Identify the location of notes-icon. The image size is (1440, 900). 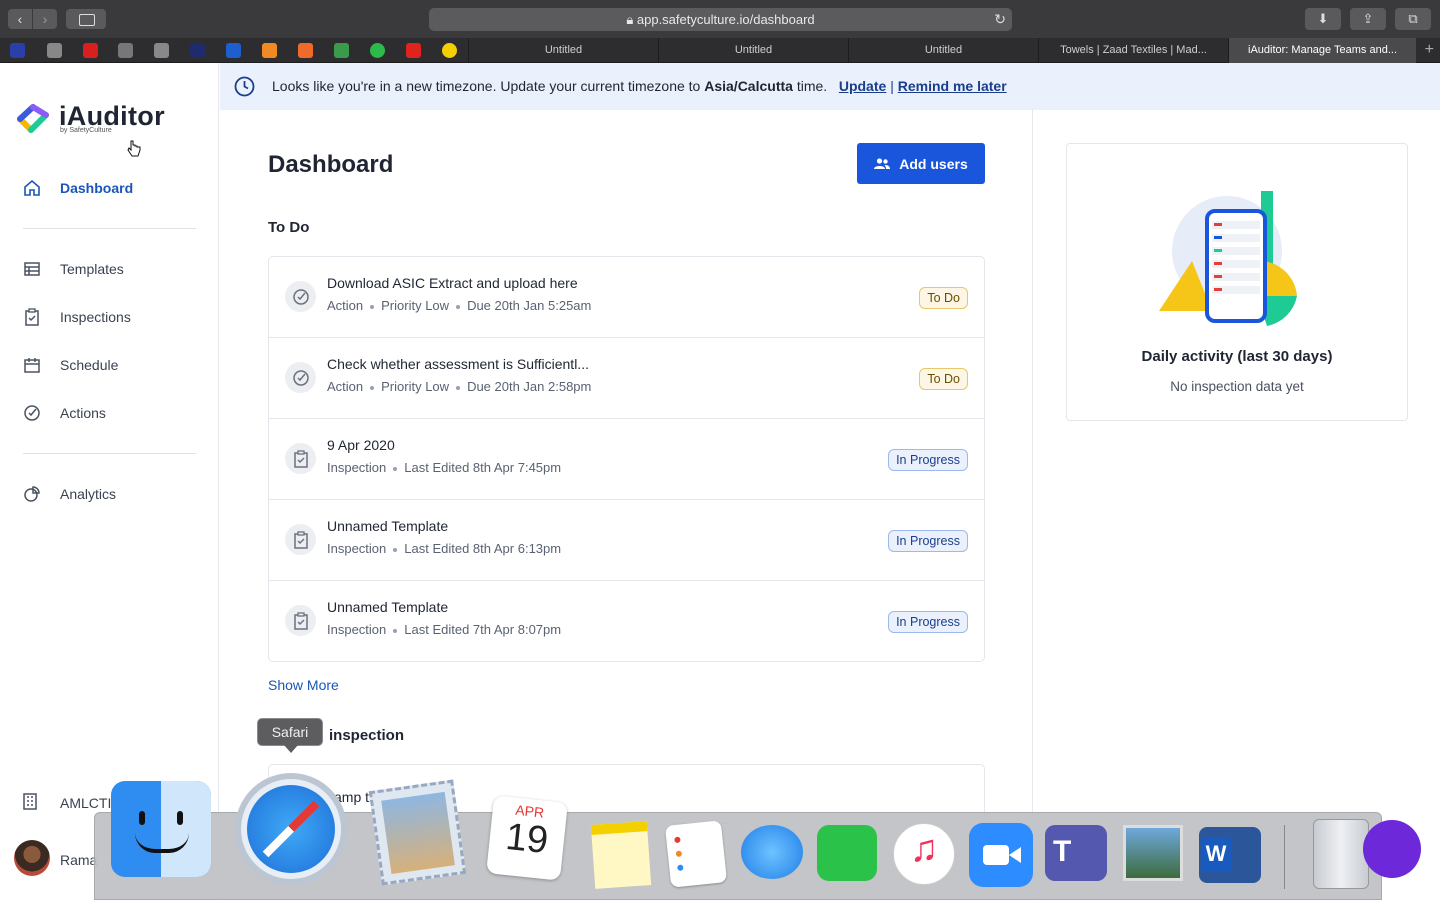
(621, 855).